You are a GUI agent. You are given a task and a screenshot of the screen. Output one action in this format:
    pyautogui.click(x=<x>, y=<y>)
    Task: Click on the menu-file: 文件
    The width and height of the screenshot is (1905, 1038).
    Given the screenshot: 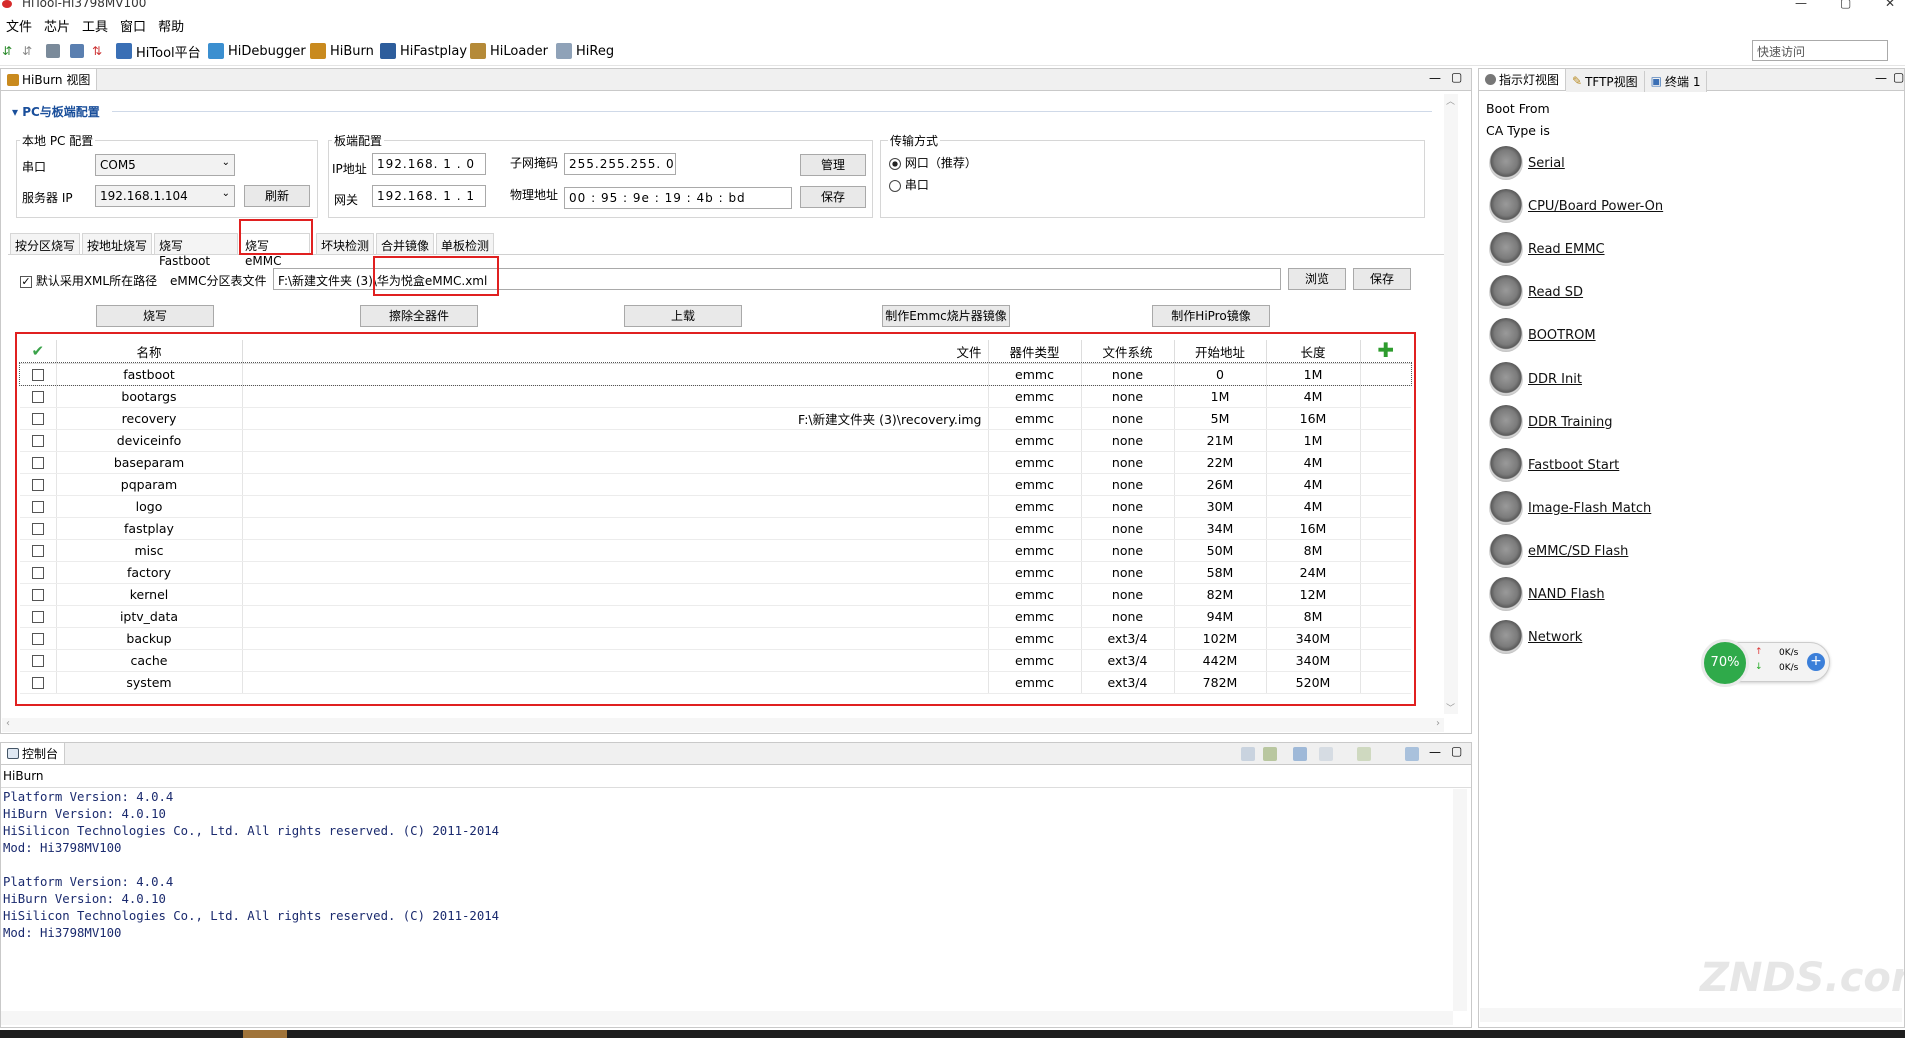 What is the action you would take?
    pyautogui.click(x=19, y=24)
    